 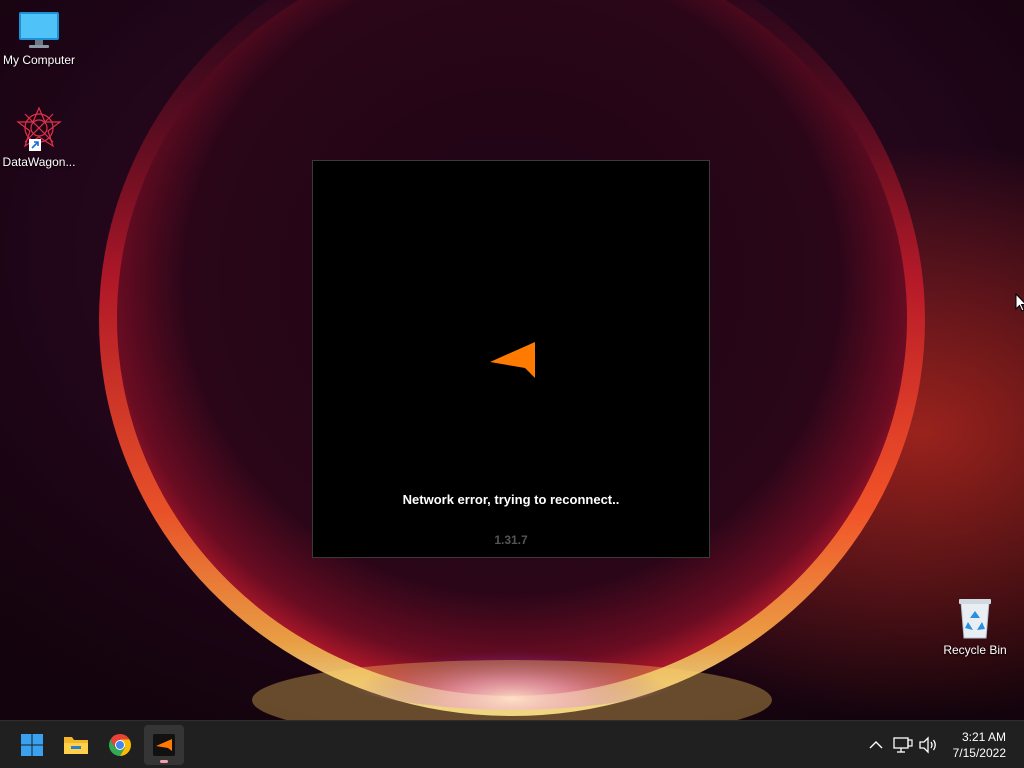 I want to click on launcher-logo-icon, so click(x=512, y=360).